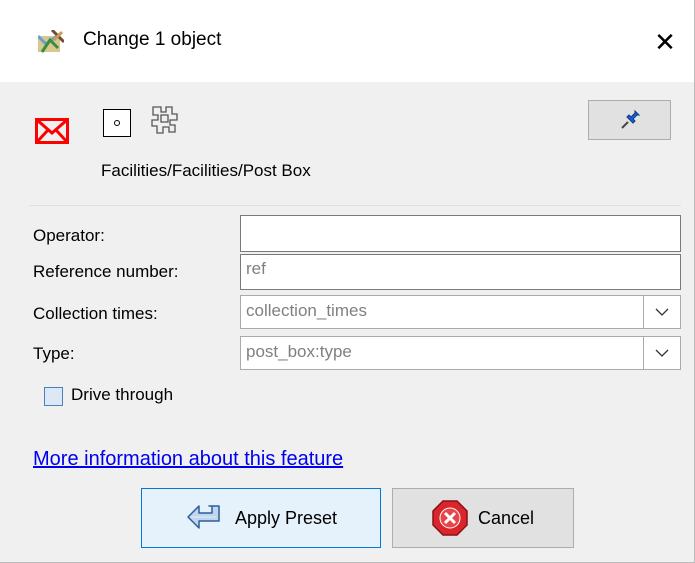 Image resolution: width=695 pixels, height=563 pixels. I want to click on operator-label: Operator:, so click(69, 235).